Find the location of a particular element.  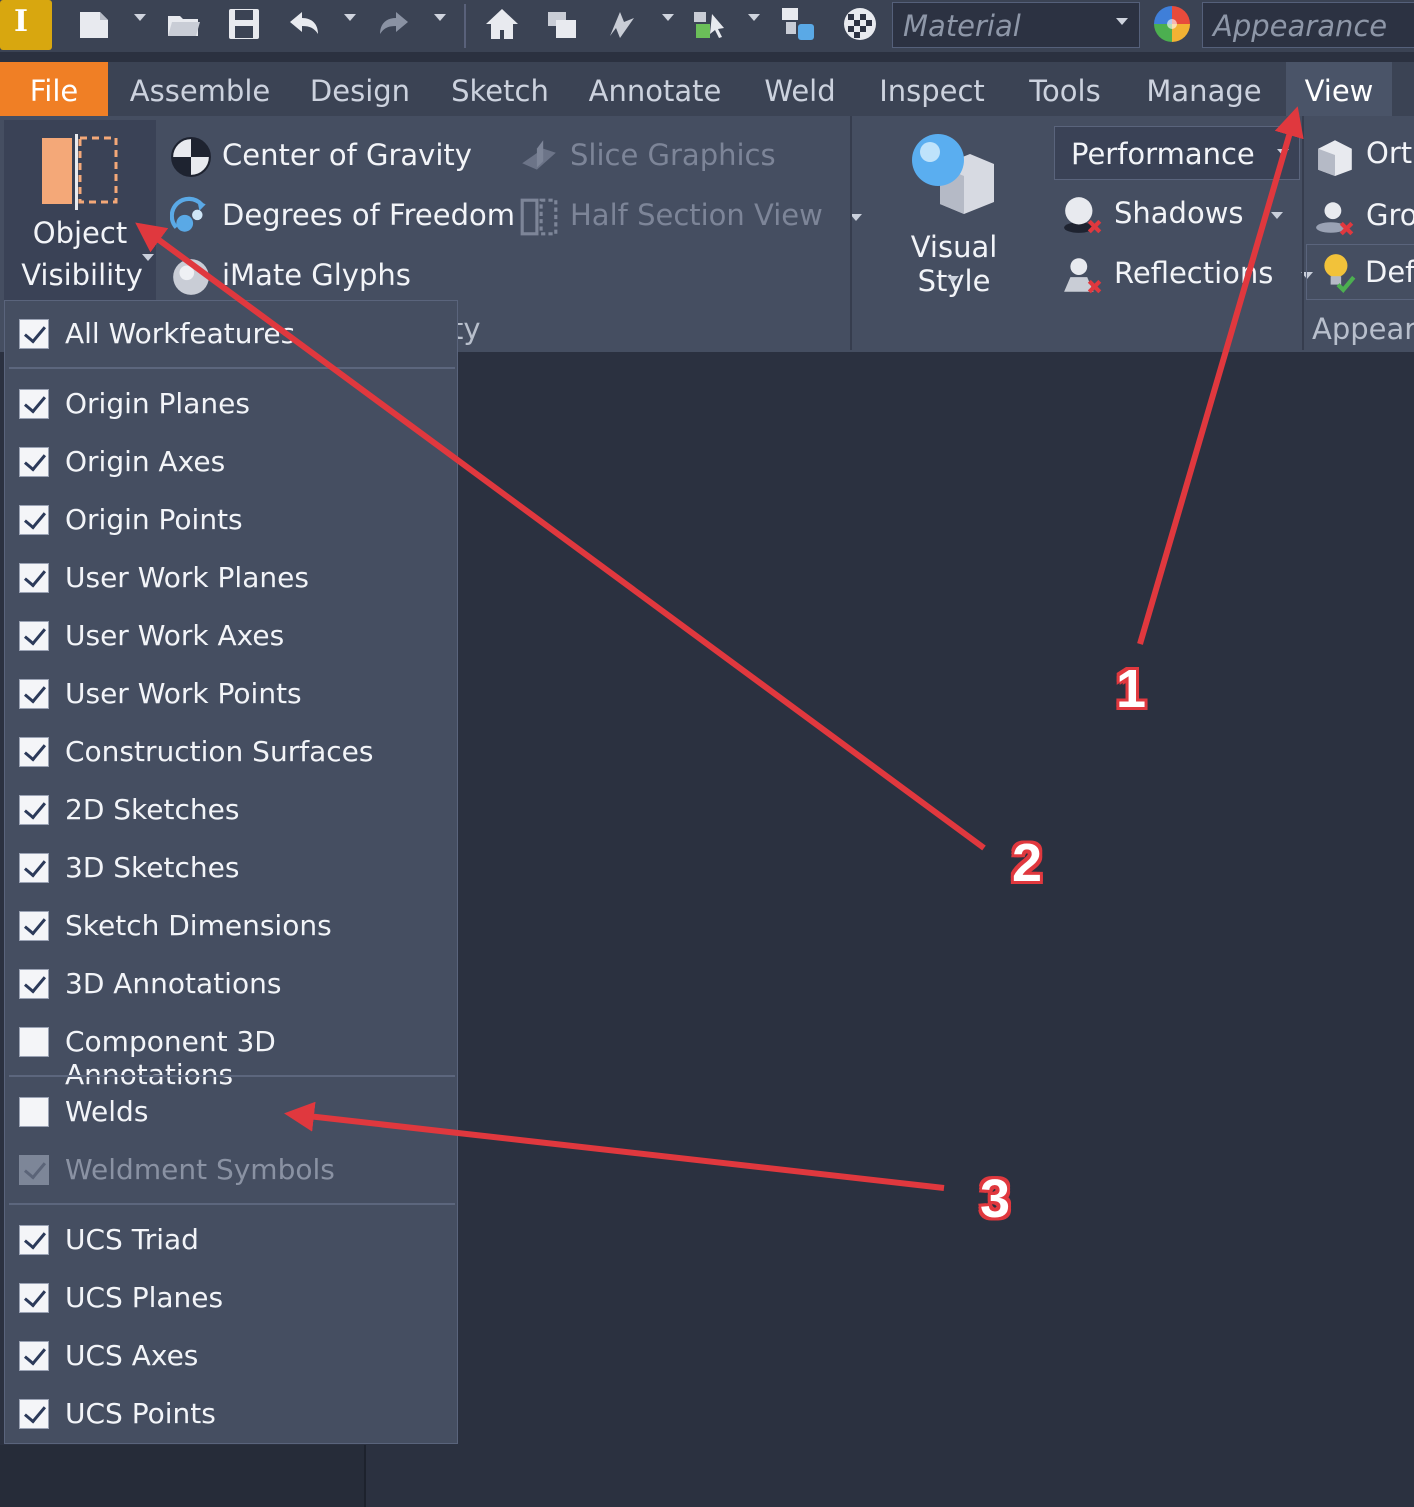

annotation-label-1: 1 is located at coordinates (1131, 689).